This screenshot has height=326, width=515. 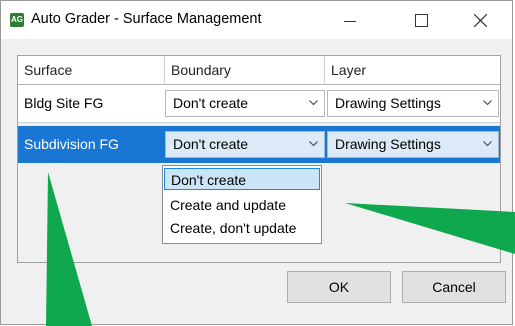 I want to click on column-header-layer: Layer, so click(x=412, y=70).